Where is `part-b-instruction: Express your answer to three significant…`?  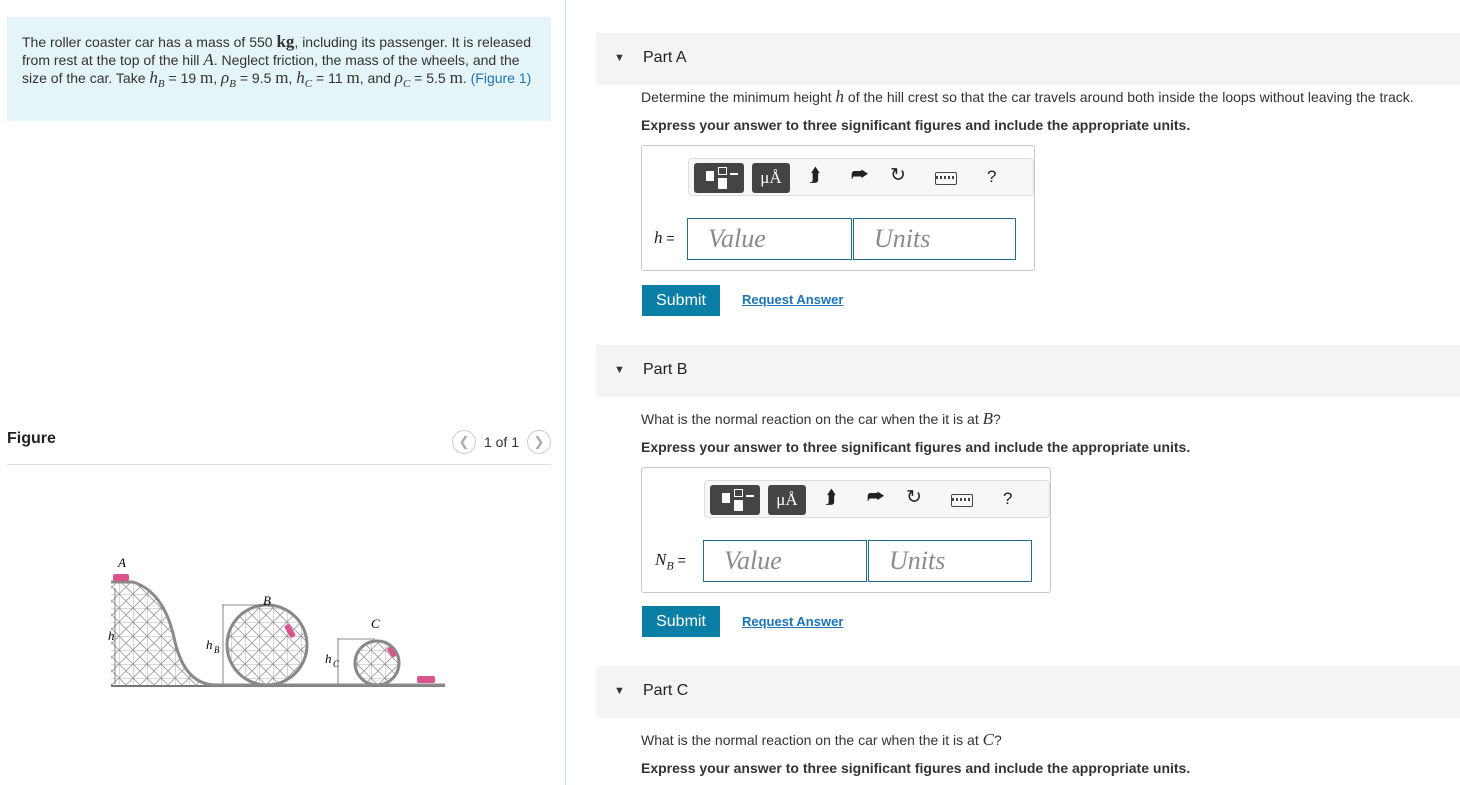
part-b-instruction: Express your answer to three significant… is located at coordinates (916, 447).